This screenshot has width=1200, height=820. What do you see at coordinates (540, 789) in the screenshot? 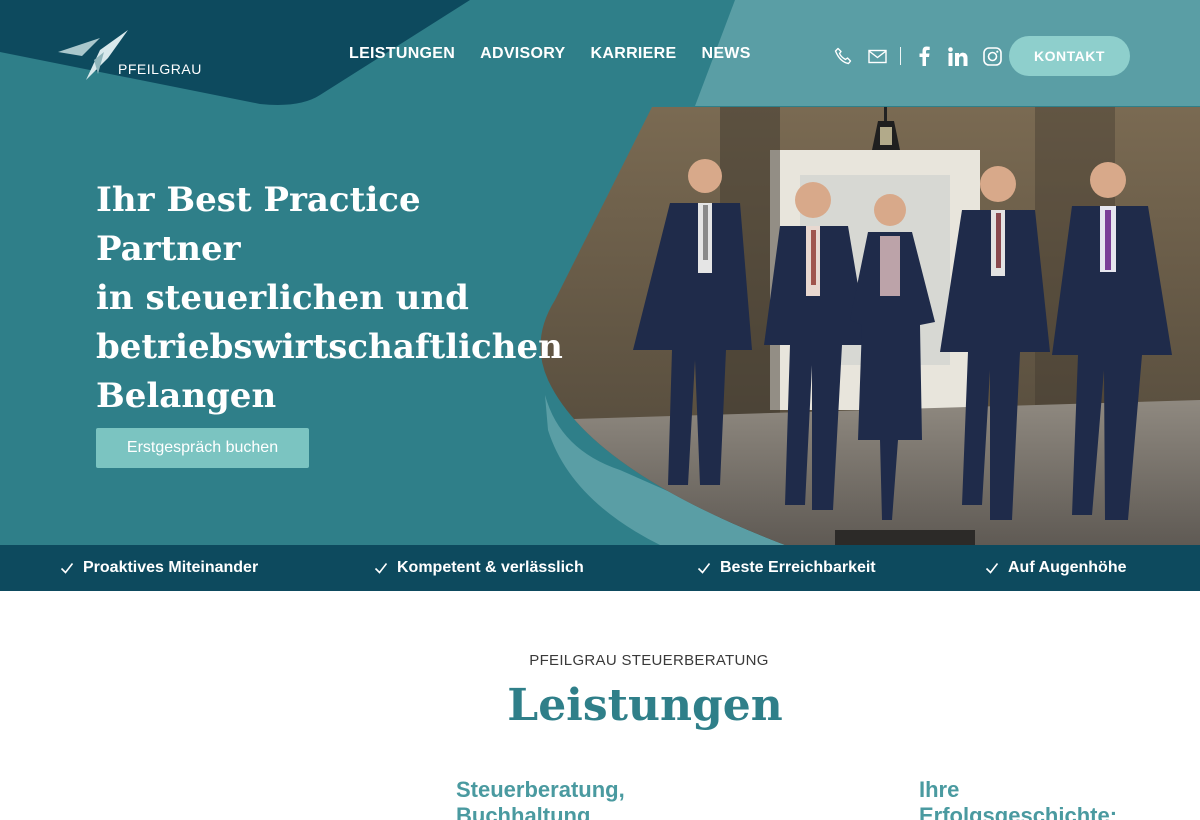
I see `service-title-line: Steuerberatung,` at bounding box center [540, 789].